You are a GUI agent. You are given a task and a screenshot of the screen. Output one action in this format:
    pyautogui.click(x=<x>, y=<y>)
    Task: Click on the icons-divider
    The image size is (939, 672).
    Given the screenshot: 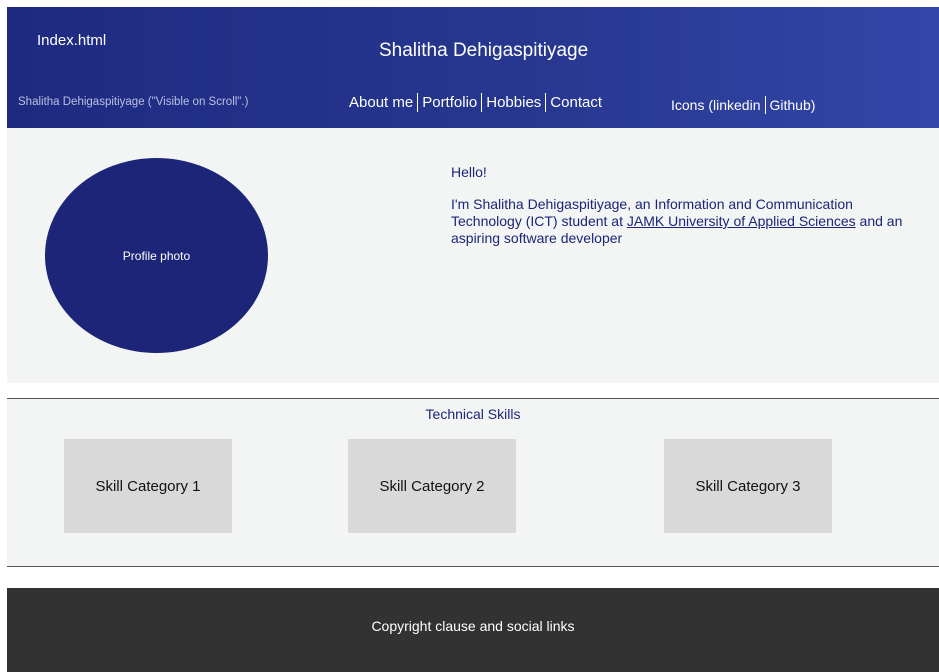 What is the action you would take?
    pyautogui.click(x=765, y=105)
    